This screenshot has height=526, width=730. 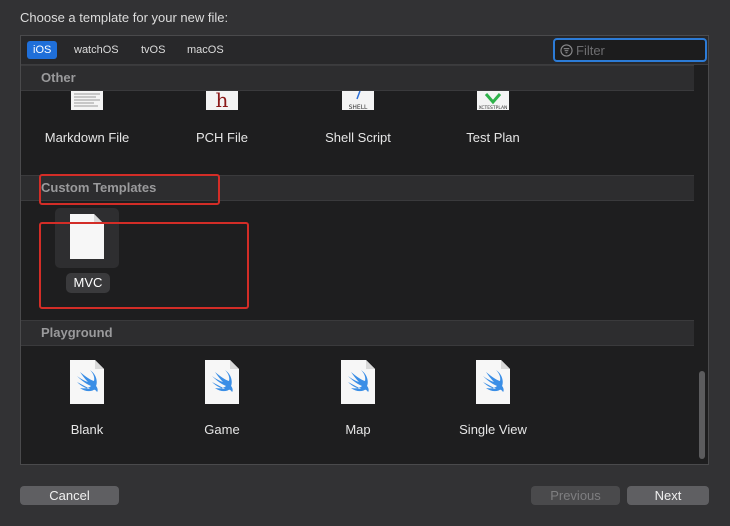 I want to click on template-label: Map, so click(x=358, y=429).